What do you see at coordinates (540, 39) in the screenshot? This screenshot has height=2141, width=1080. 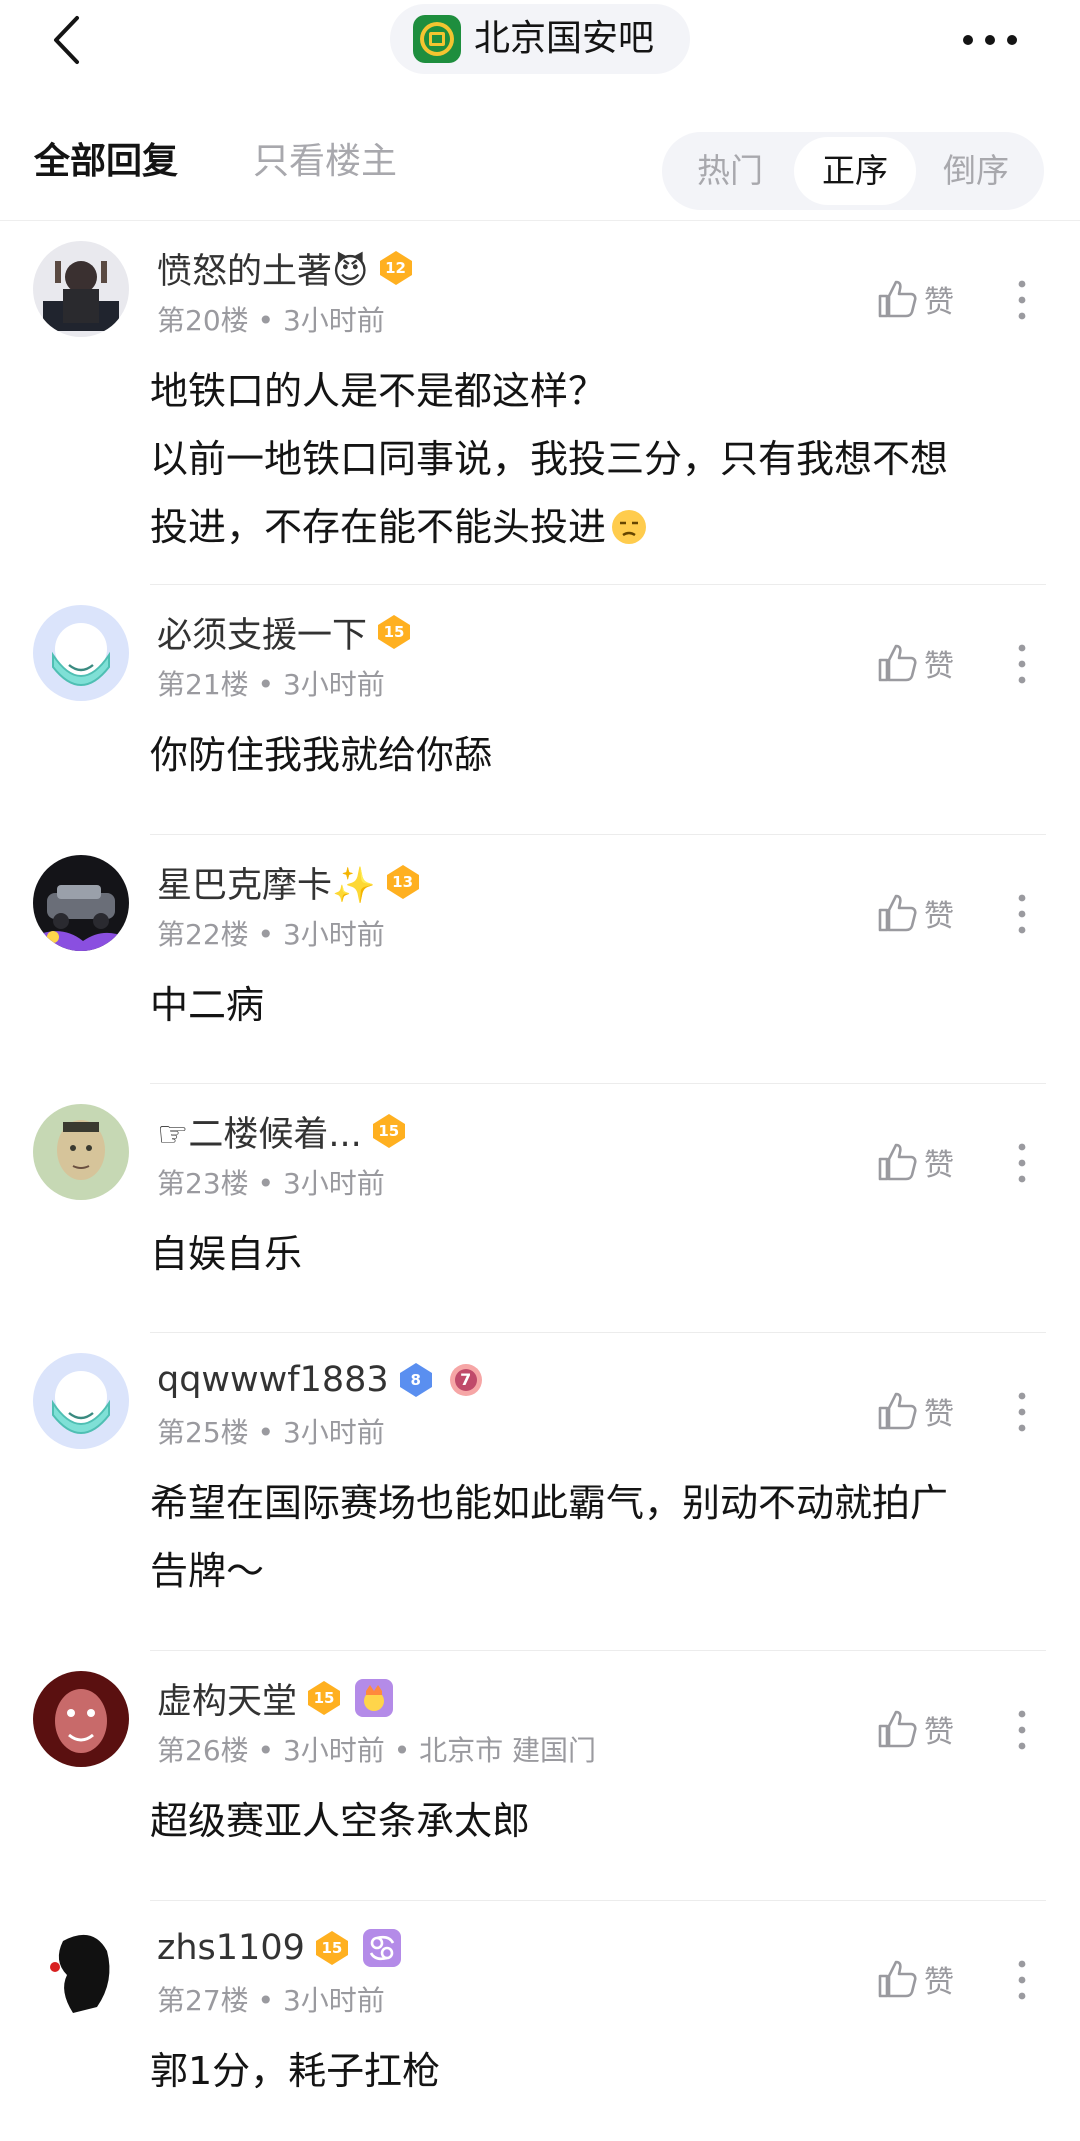 I see `forum-title-pill: 北京国安吧` at bounding box center [540, 39].